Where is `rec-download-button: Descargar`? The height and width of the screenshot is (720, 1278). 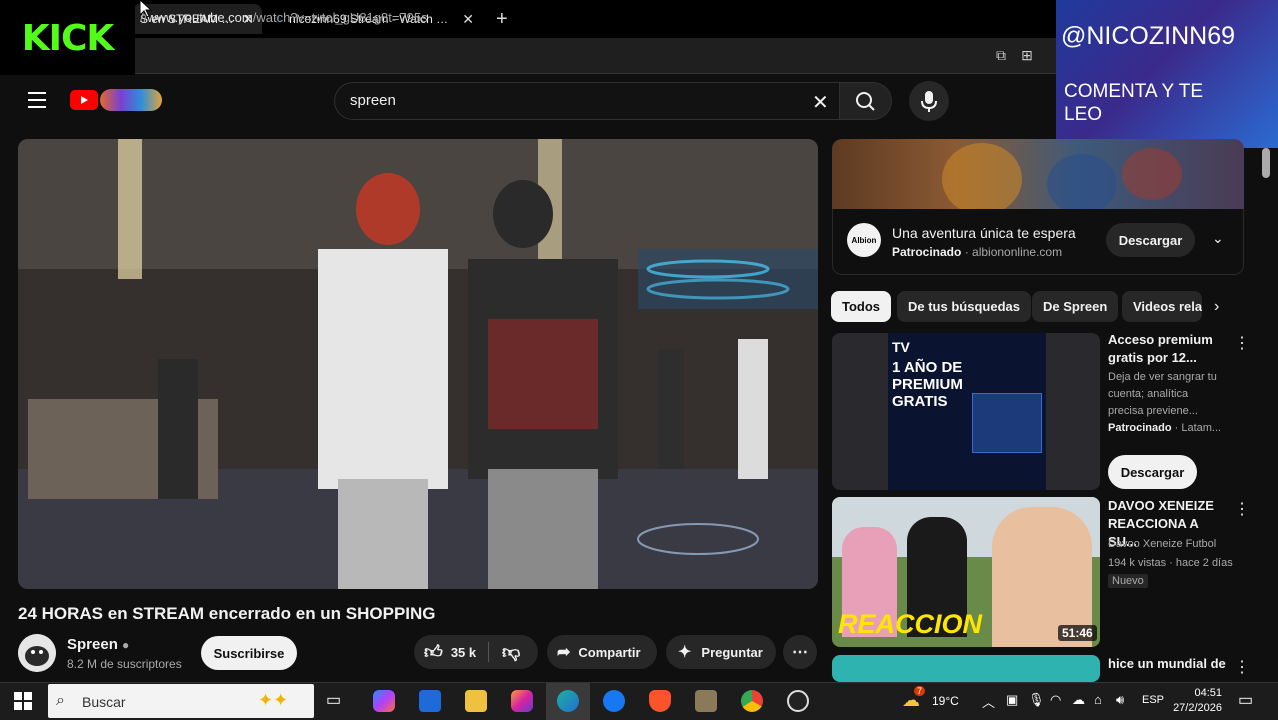
rec-download-button: Descargar is located at coordinates (1152, 472).